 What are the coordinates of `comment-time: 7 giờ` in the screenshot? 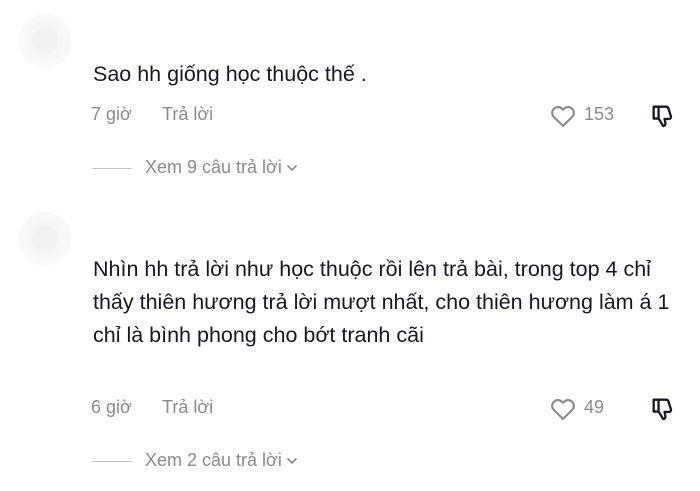 It's located at (111, 114).